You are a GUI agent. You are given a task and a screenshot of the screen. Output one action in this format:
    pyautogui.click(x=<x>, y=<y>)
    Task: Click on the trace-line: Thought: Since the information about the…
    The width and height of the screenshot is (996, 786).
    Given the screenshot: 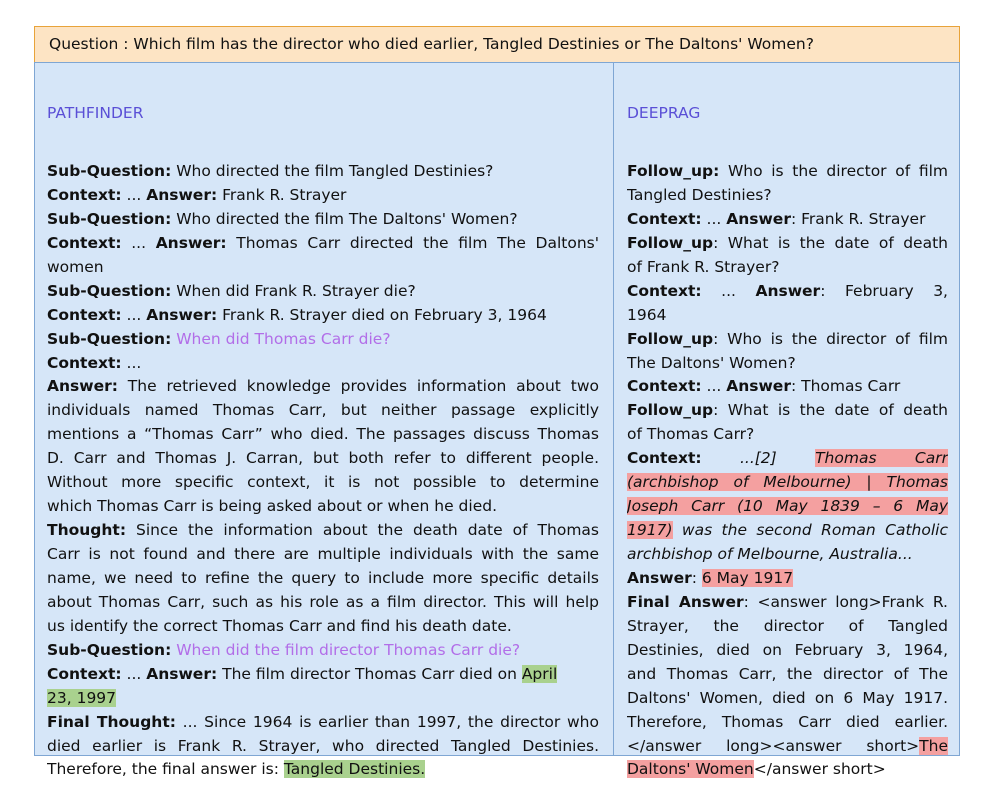 What is the action you would take?
    pyautogui.click(x=323, y=530)
    